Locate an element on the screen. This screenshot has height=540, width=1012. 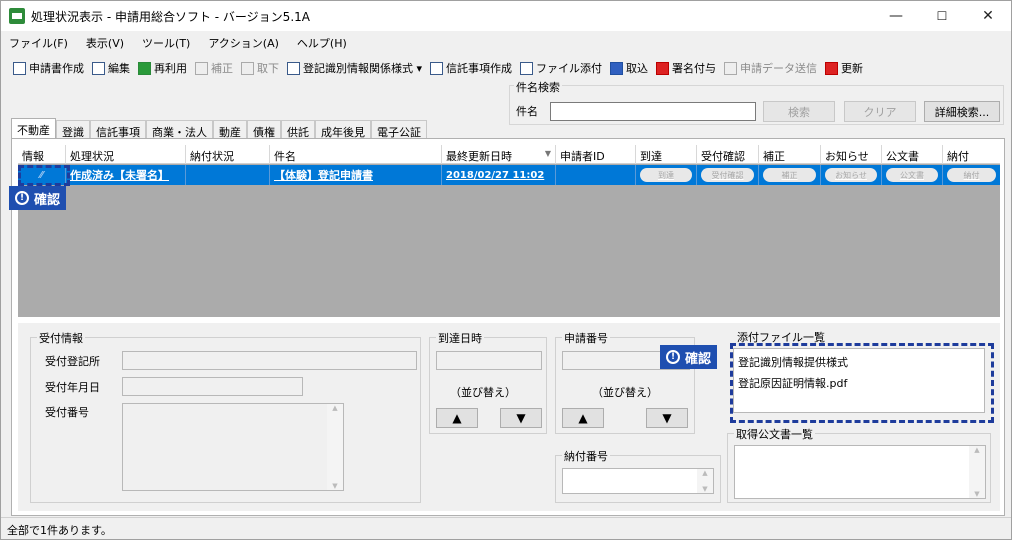
number-field: ▲ ▼ is located at coordinates (233, 447).